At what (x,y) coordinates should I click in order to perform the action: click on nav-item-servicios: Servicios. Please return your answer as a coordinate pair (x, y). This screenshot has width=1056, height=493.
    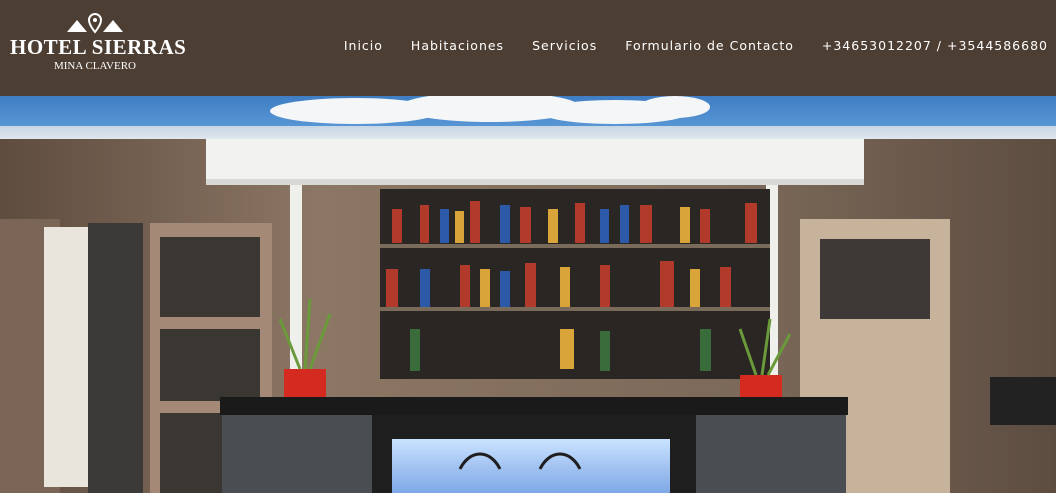
    Looking at the image, I should click on (564, 45).